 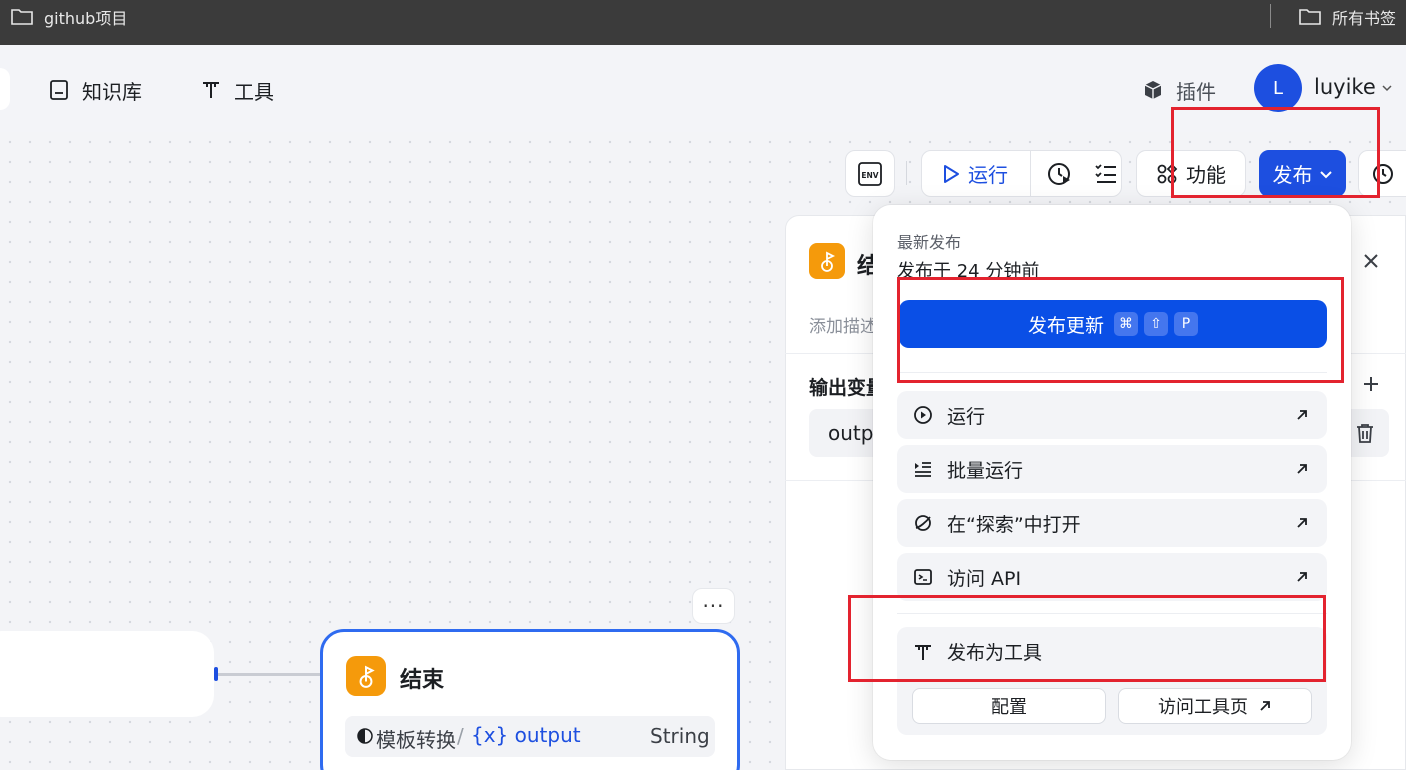 I want to click on end-node-title: 结束, so click(x=422, y=680).